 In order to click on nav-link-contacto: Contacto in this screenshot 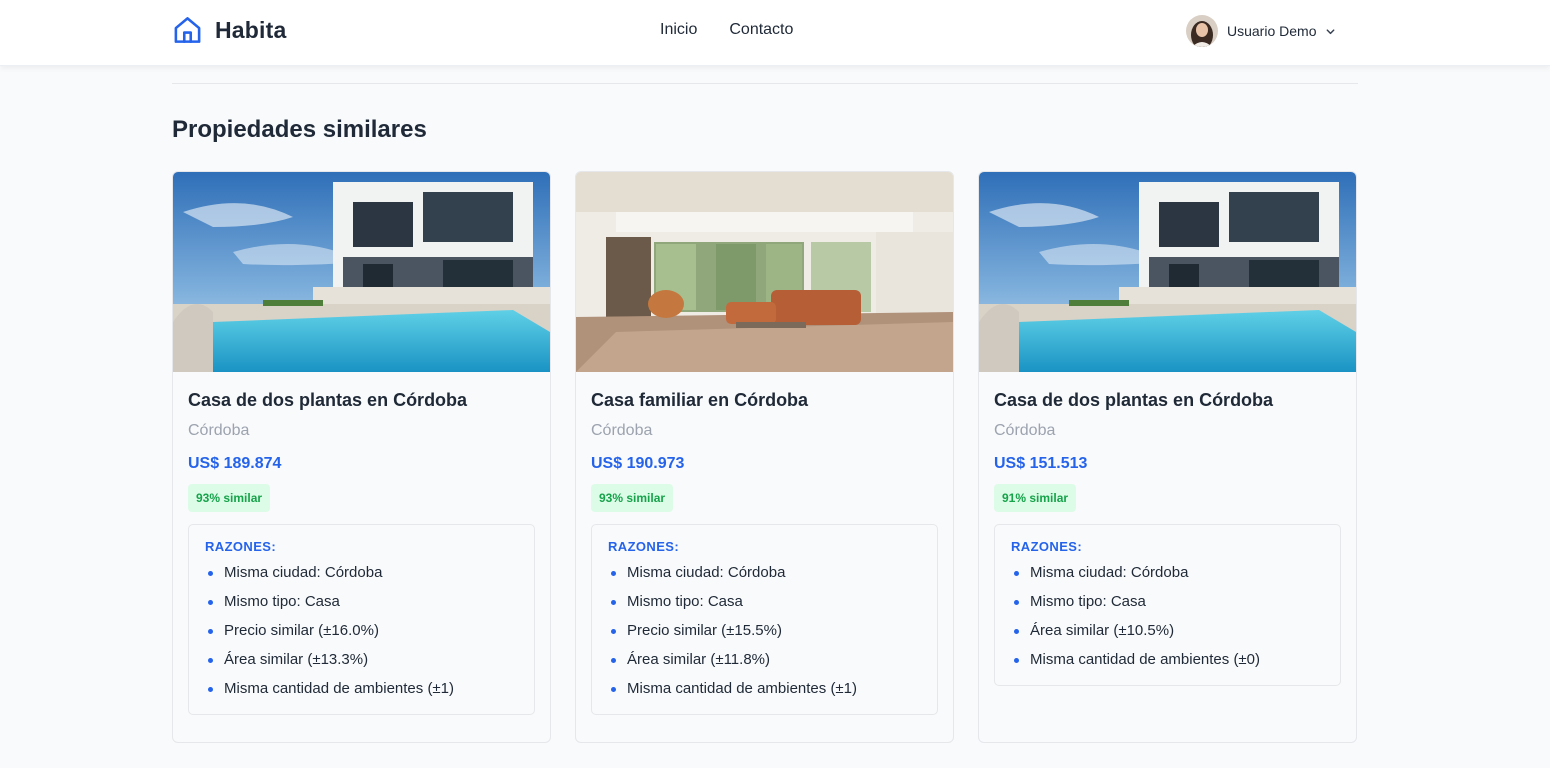, I will do `click(761, 30)`.